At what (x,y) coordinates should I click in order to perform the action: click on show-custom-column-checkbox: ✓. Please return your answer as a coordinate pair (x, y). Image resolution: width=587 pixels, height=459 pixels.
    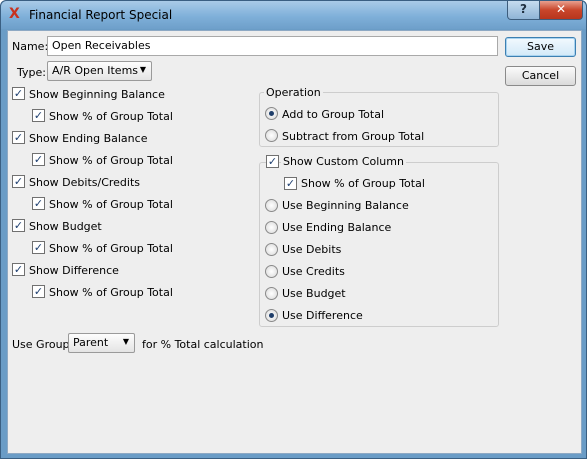
    Looking at the image, I should click on (272, 161).